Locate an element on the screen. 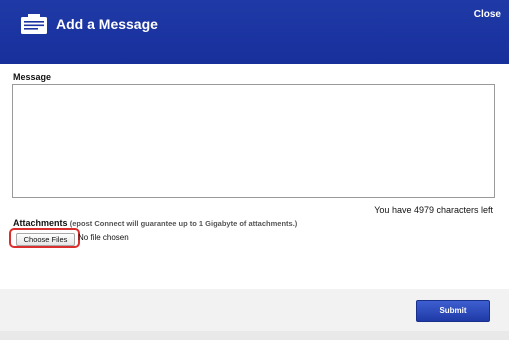 The image size is (509, 340). message-icon is located at coordinates (34, 24).